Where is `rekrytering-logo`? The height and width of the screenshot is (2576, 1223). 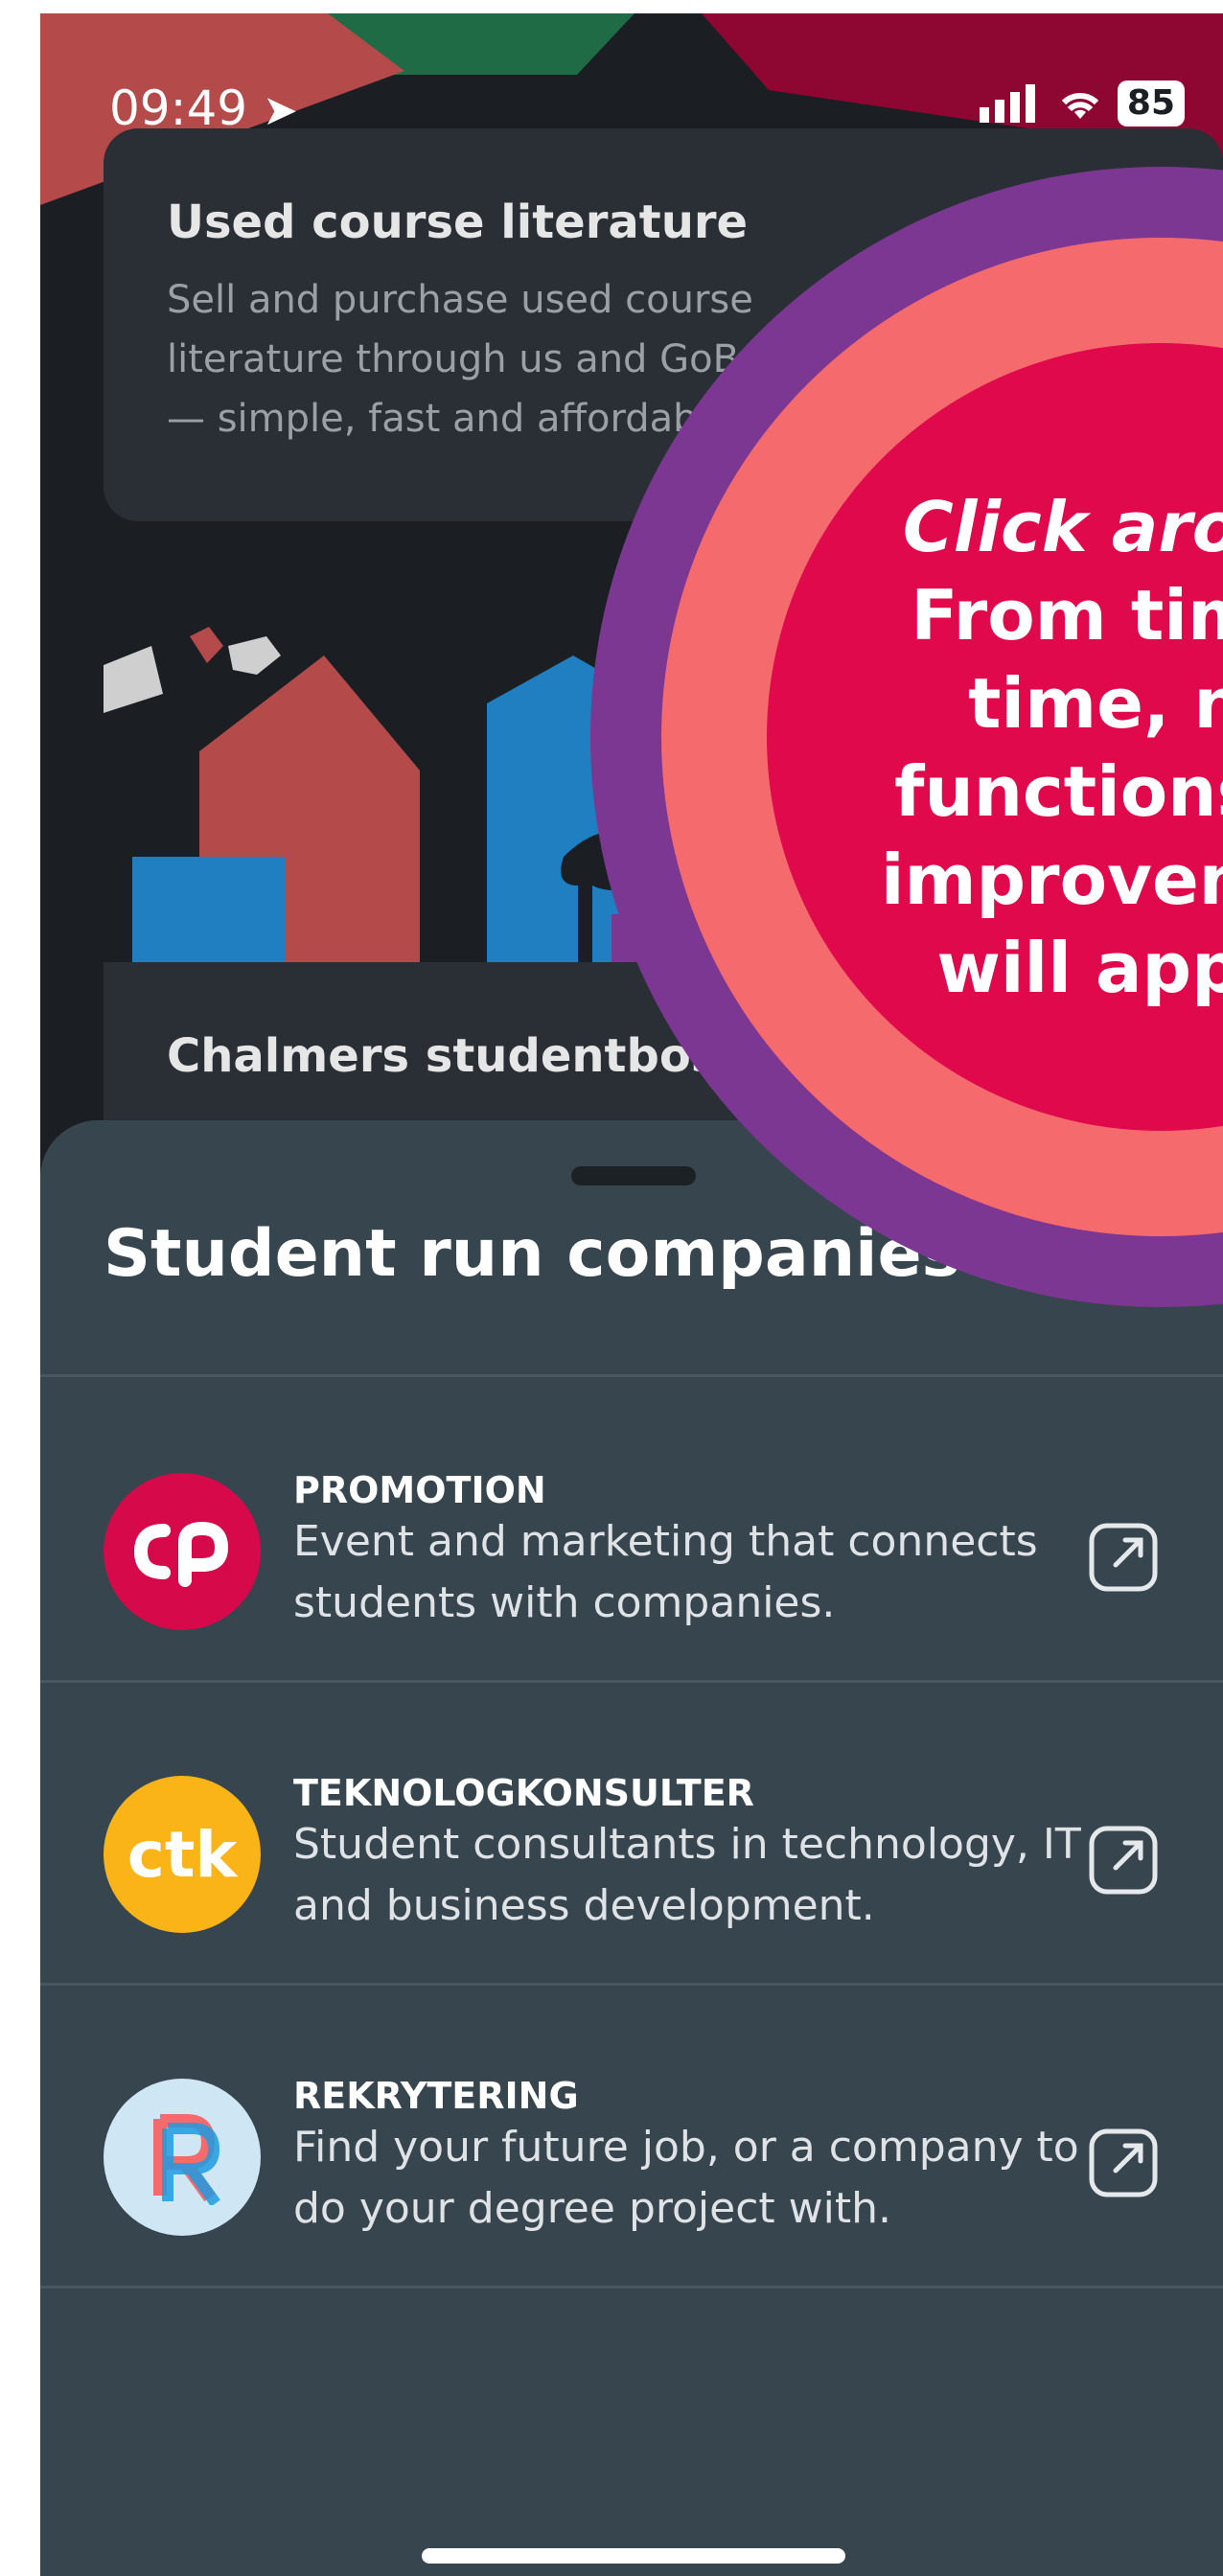
rekrytering-logo is located at coordinates (183, 2157).